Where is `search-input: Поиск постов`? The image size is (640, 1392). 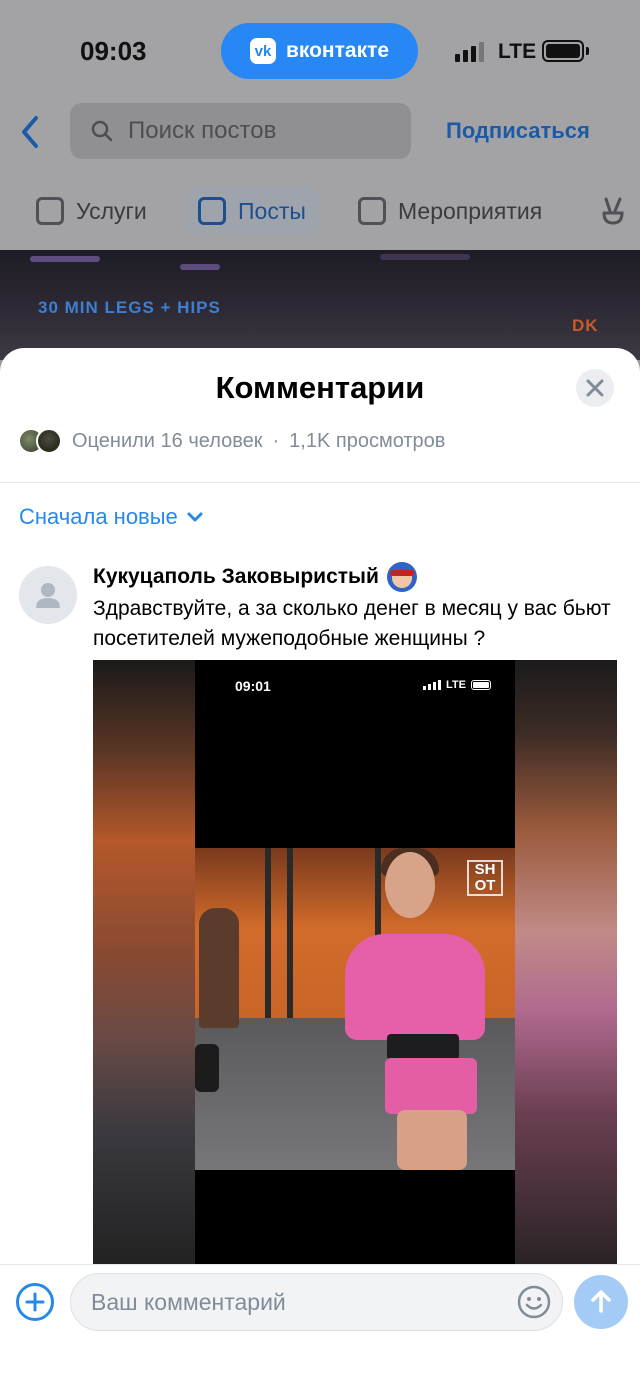
search-input: Поиск постов is located at coordinates (240, 131).